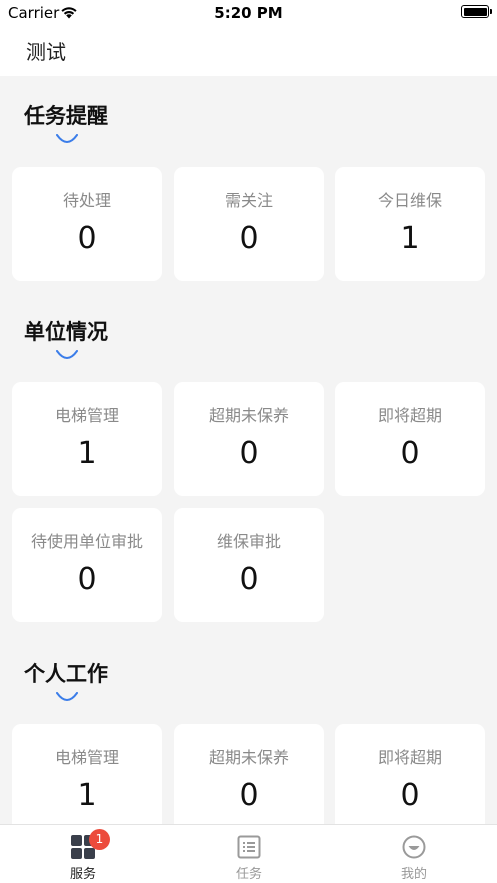 The image size is (497, 883). Describe the element at coordinates (248, 51) in the screenshot. I see `navigation-bar: 测试` at that location.